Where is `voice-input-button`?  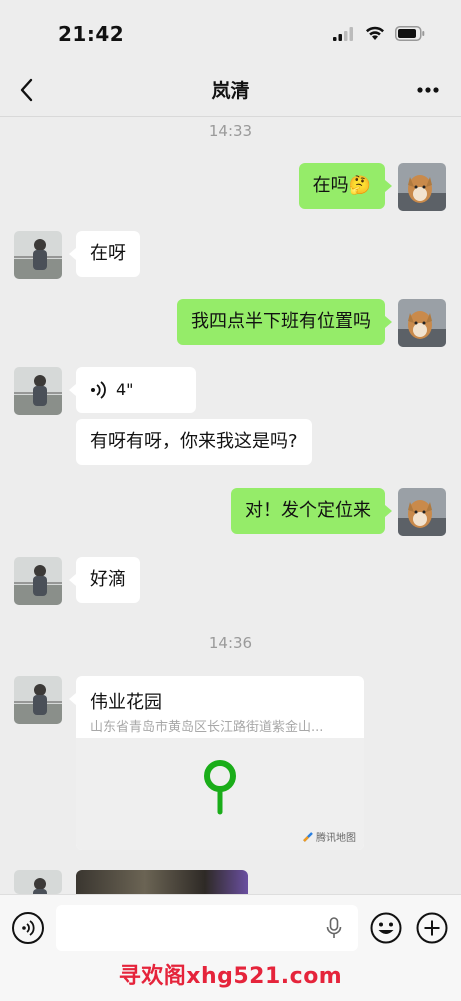
voice-input-button is located at coordinates (28, 928).